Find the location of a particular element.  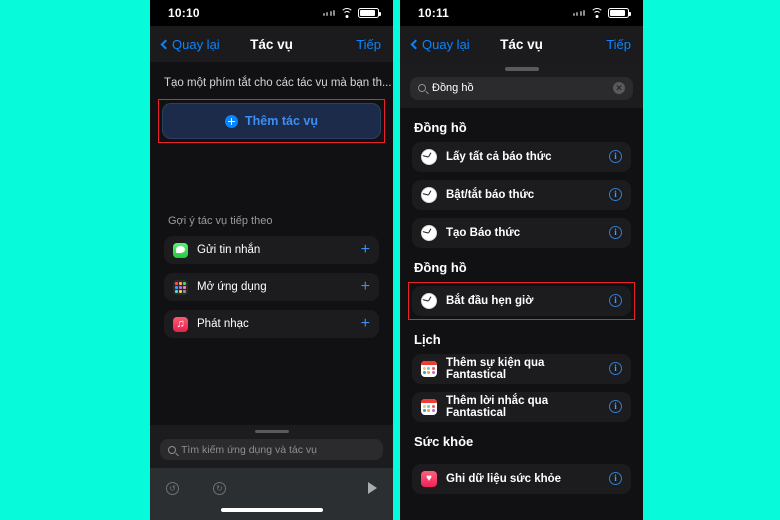

add-action-highlight-box: Thêm tác vụ is located at coordinates (271, 121).